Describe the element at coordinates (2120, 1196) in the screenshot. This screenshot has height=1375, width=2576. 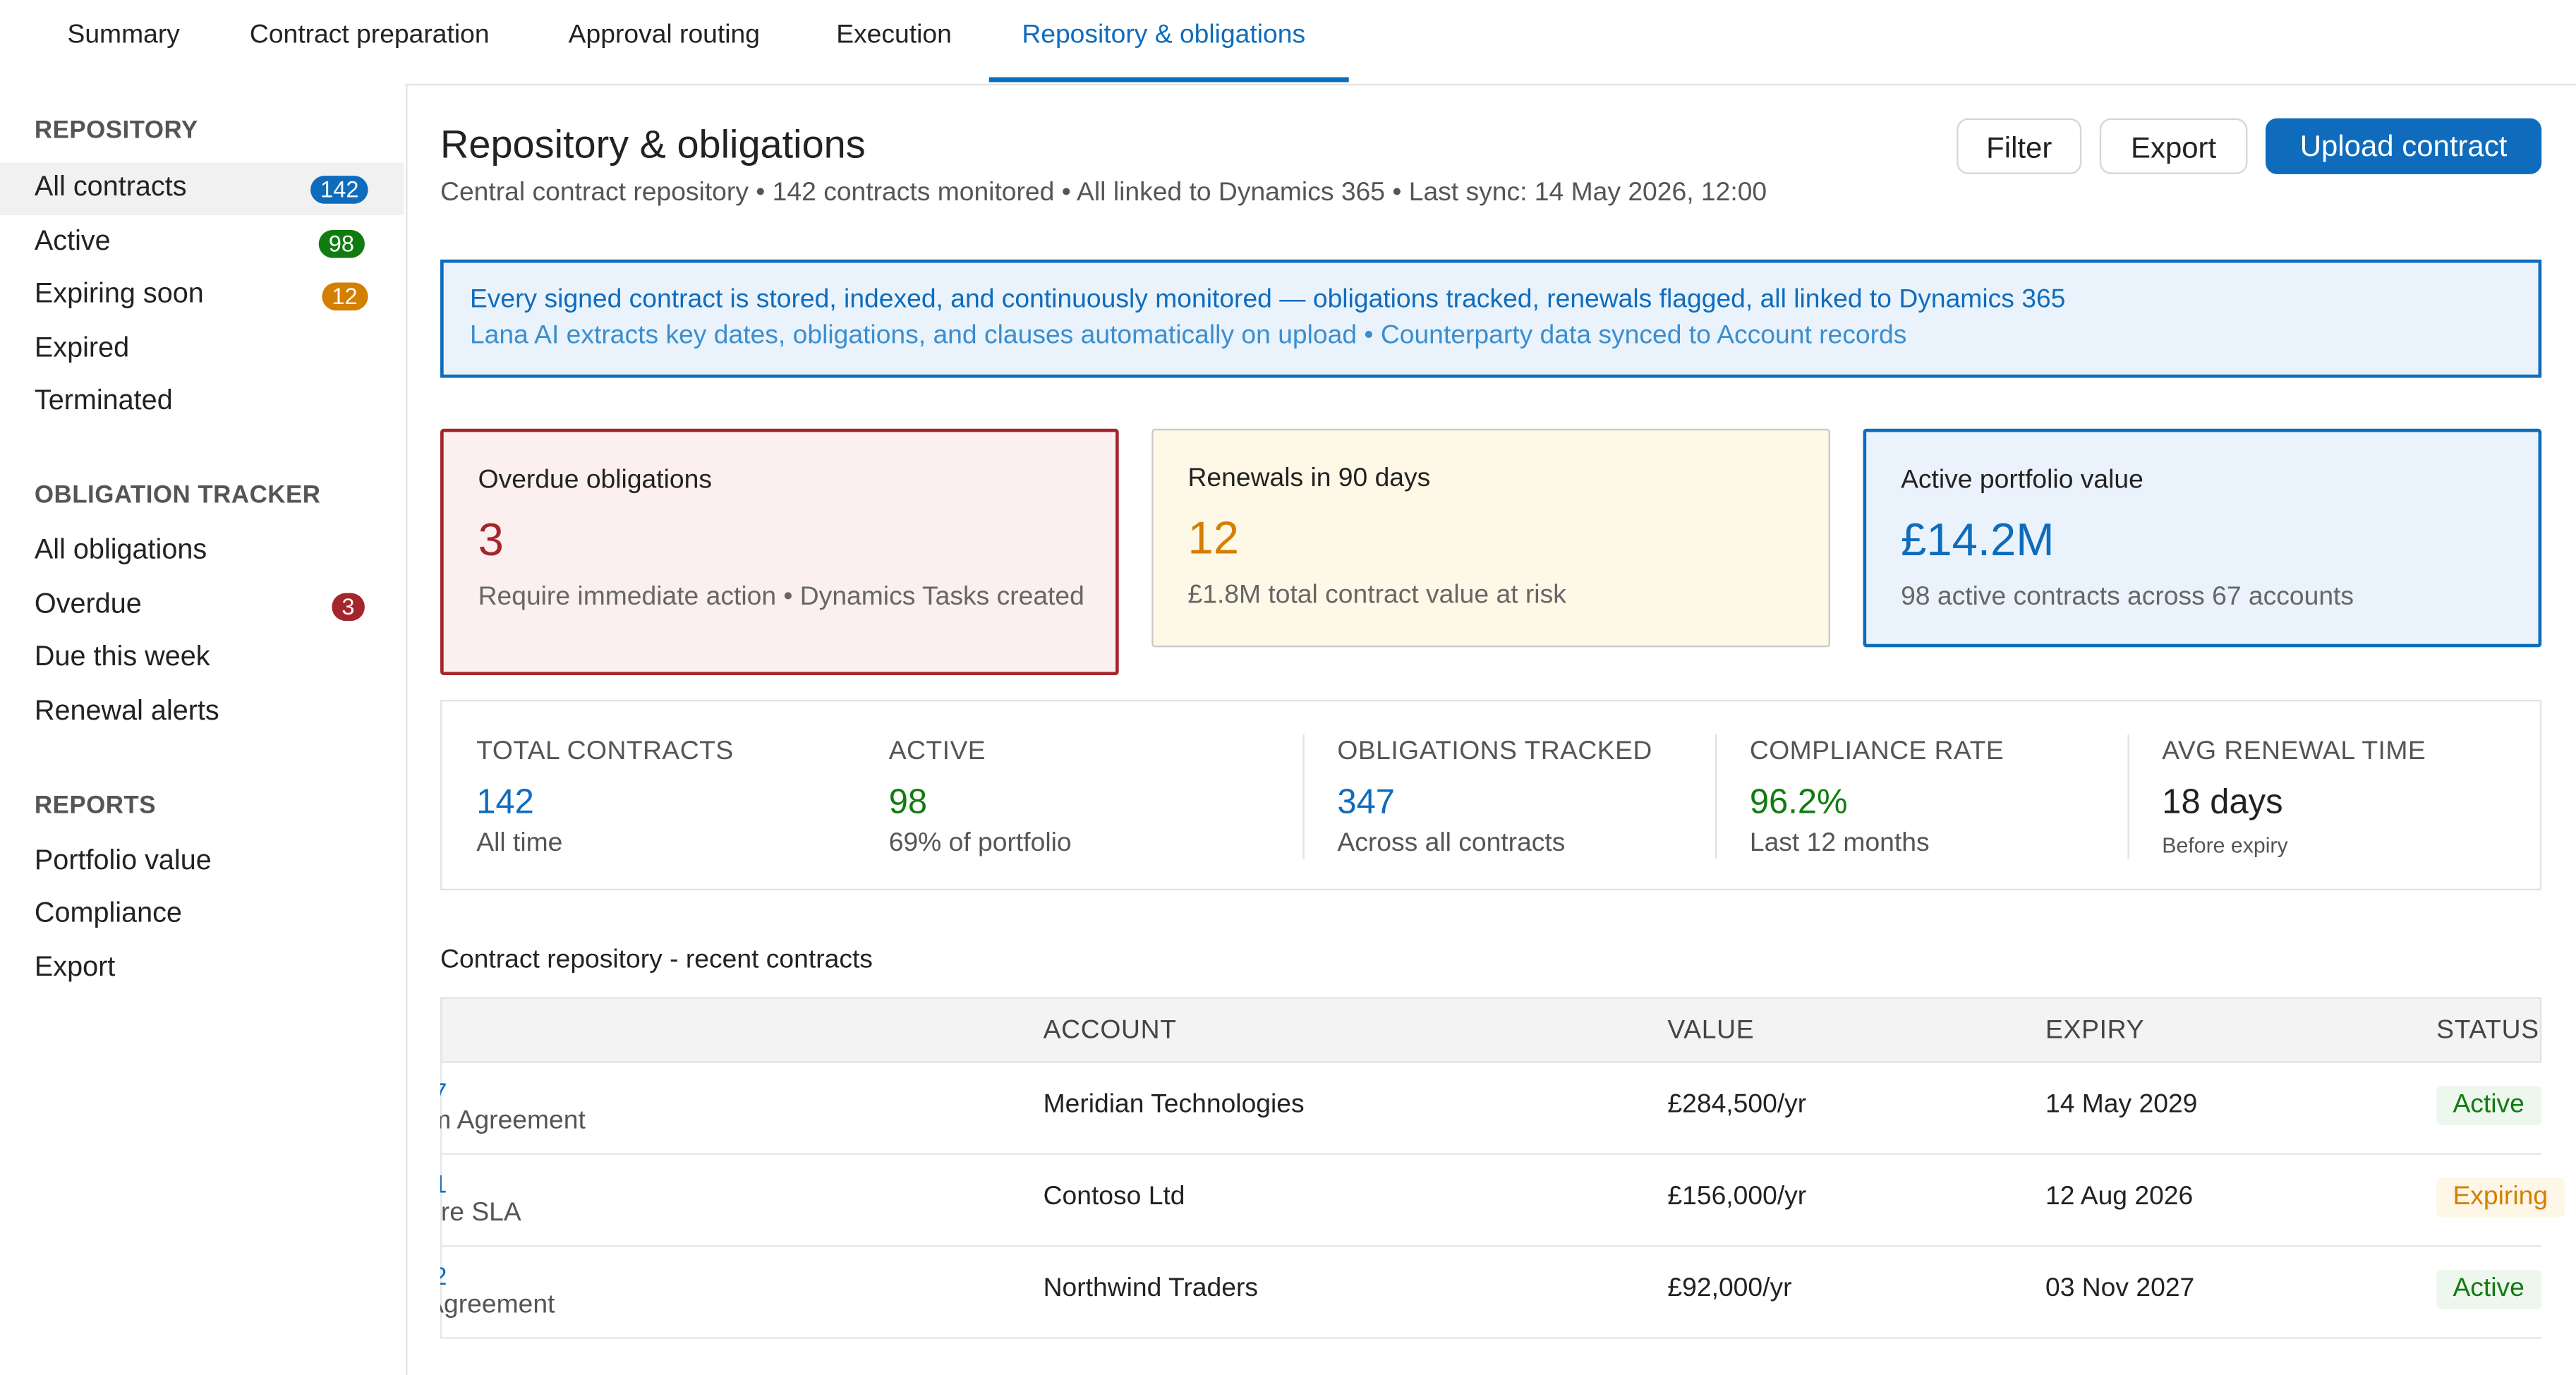
I see `expiry-cell: 12 Aug 2026` at that location.